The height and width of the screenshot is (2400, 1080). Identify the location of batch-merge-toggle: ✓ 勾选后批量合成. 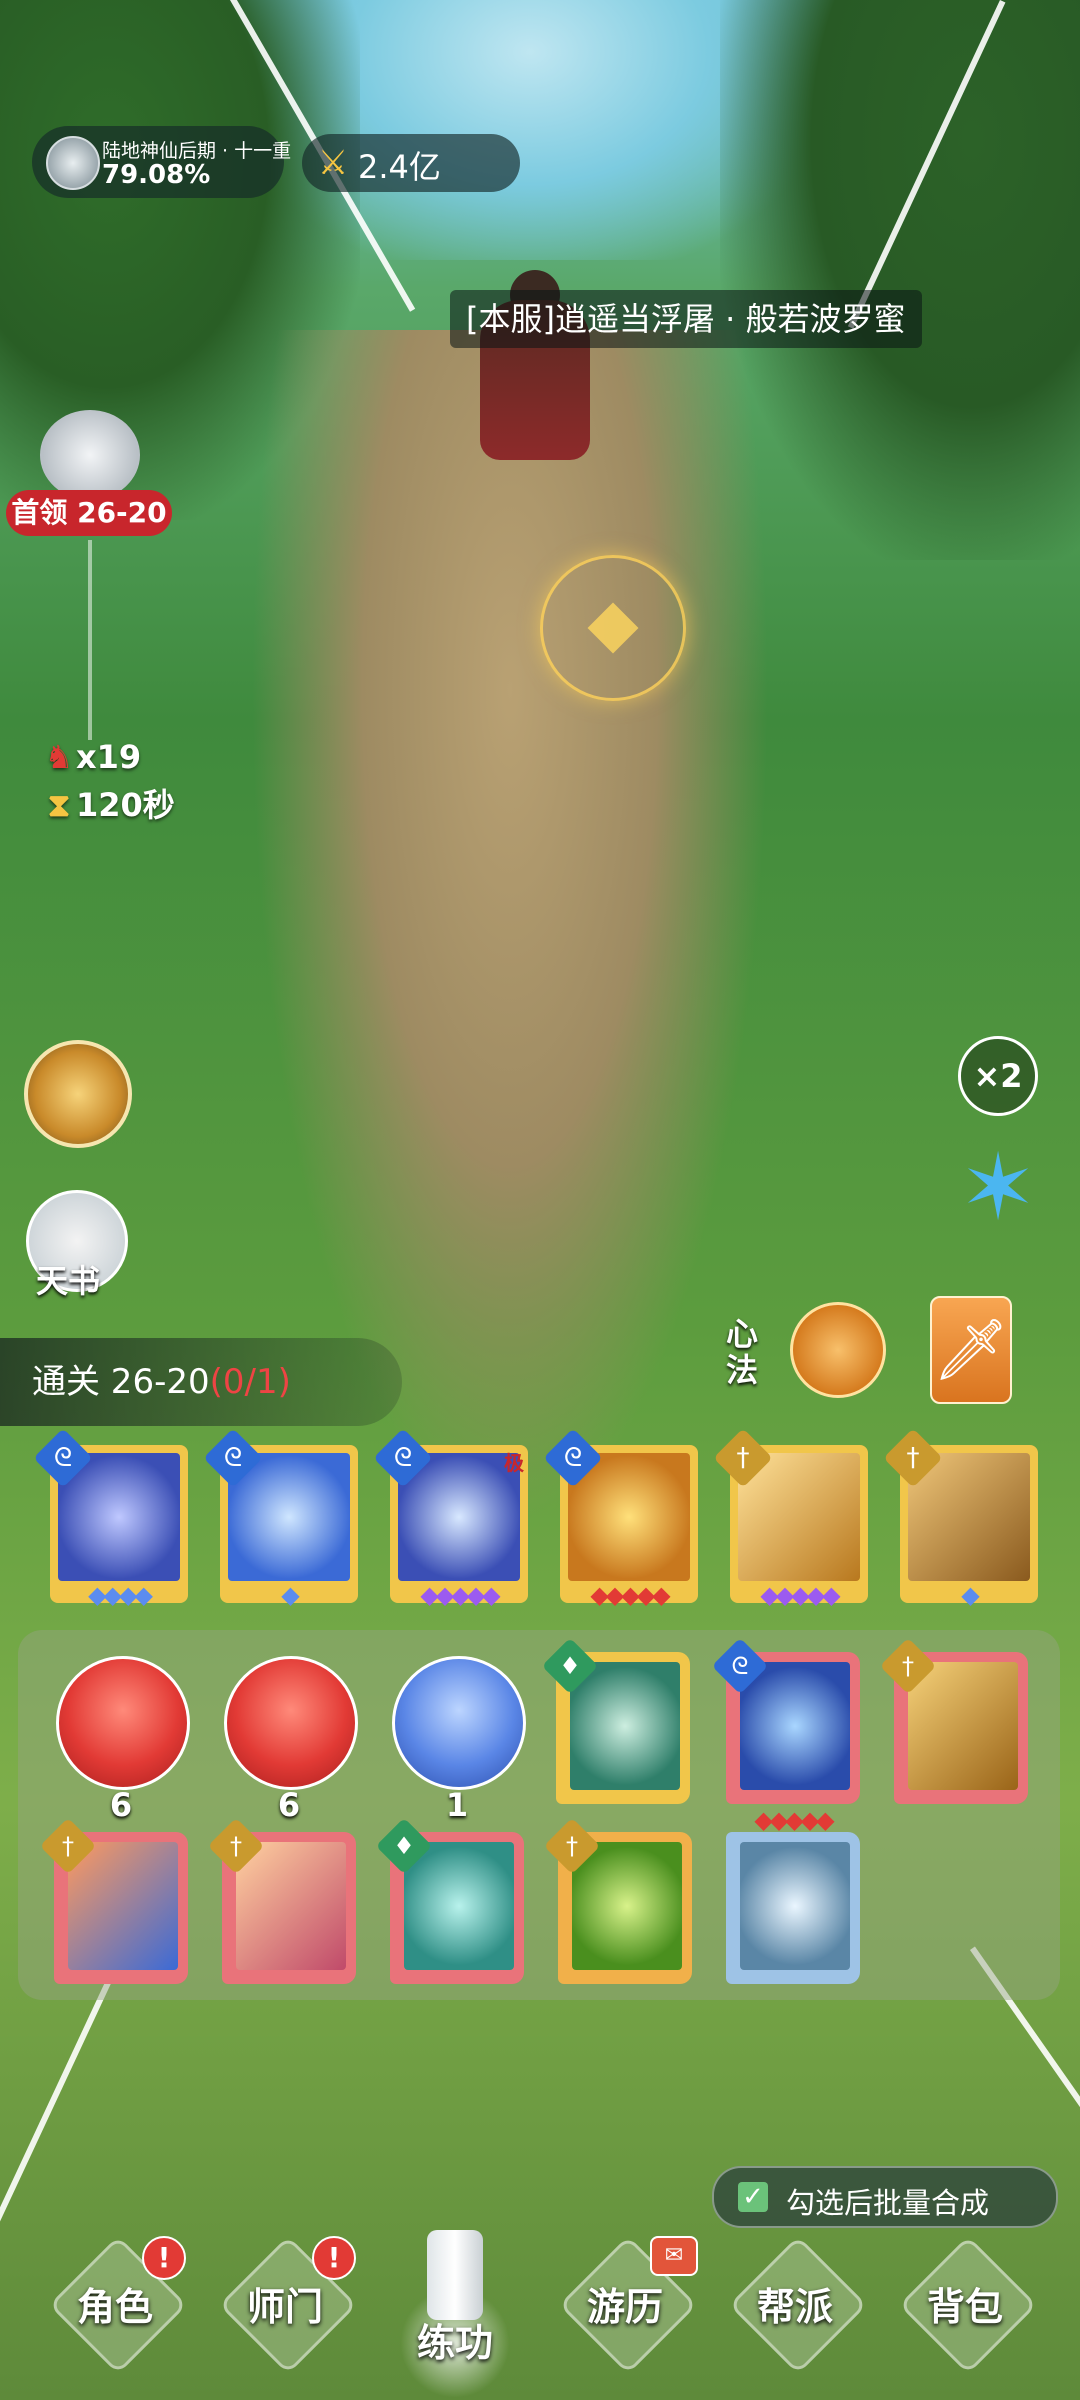
(885, 2197).